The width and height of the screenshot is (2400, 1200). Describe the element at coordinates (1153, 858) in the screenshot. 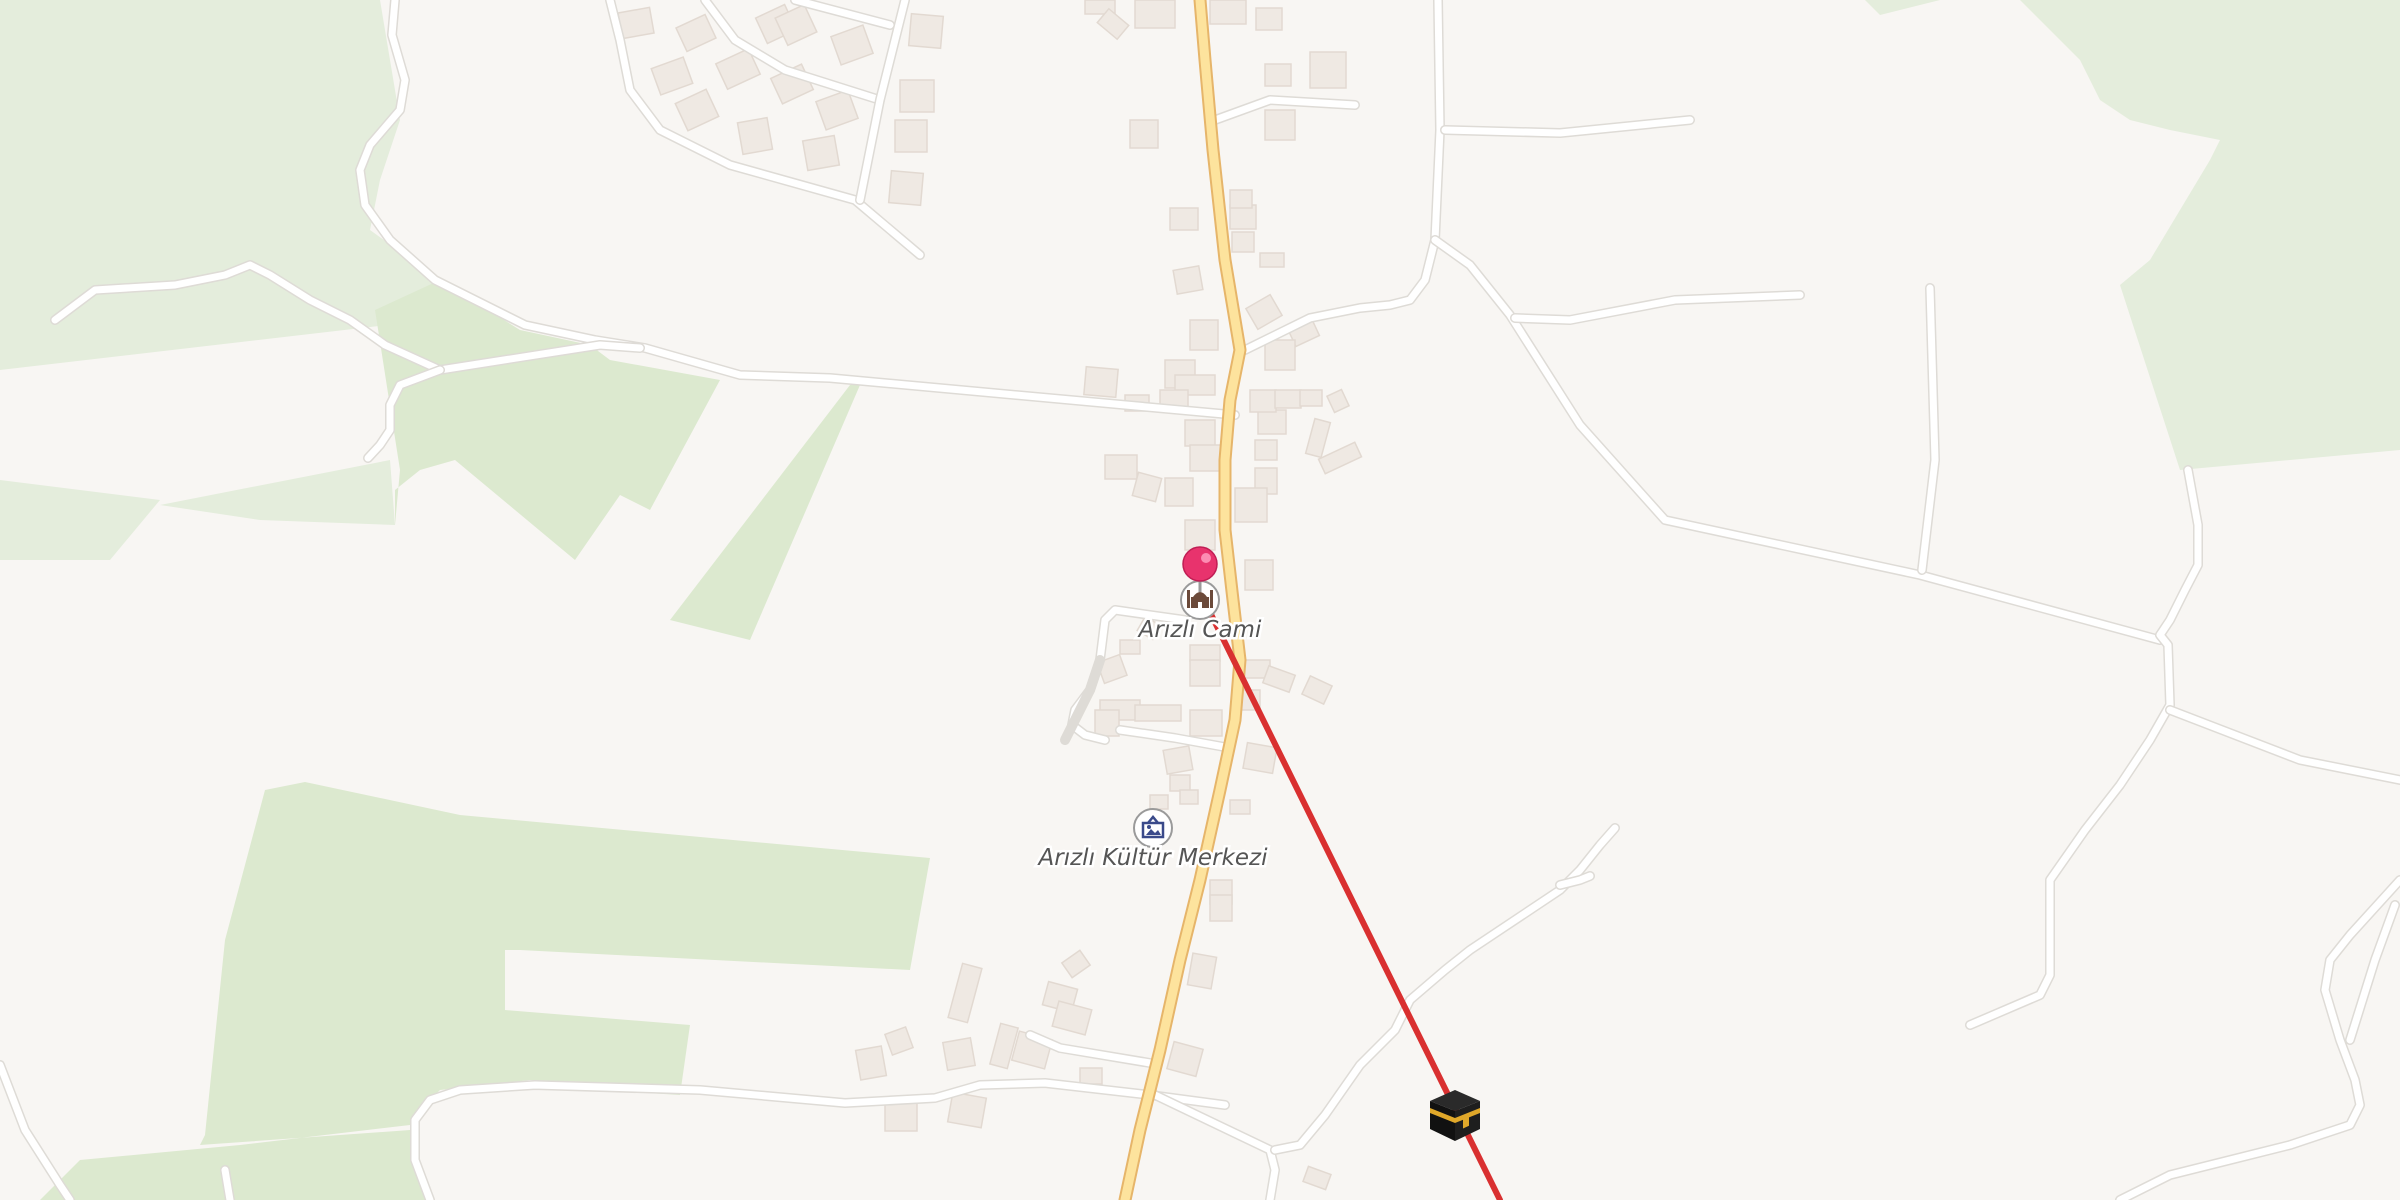

I see `culture-center-label: Arızlı Kültür Merkezi` at that location.